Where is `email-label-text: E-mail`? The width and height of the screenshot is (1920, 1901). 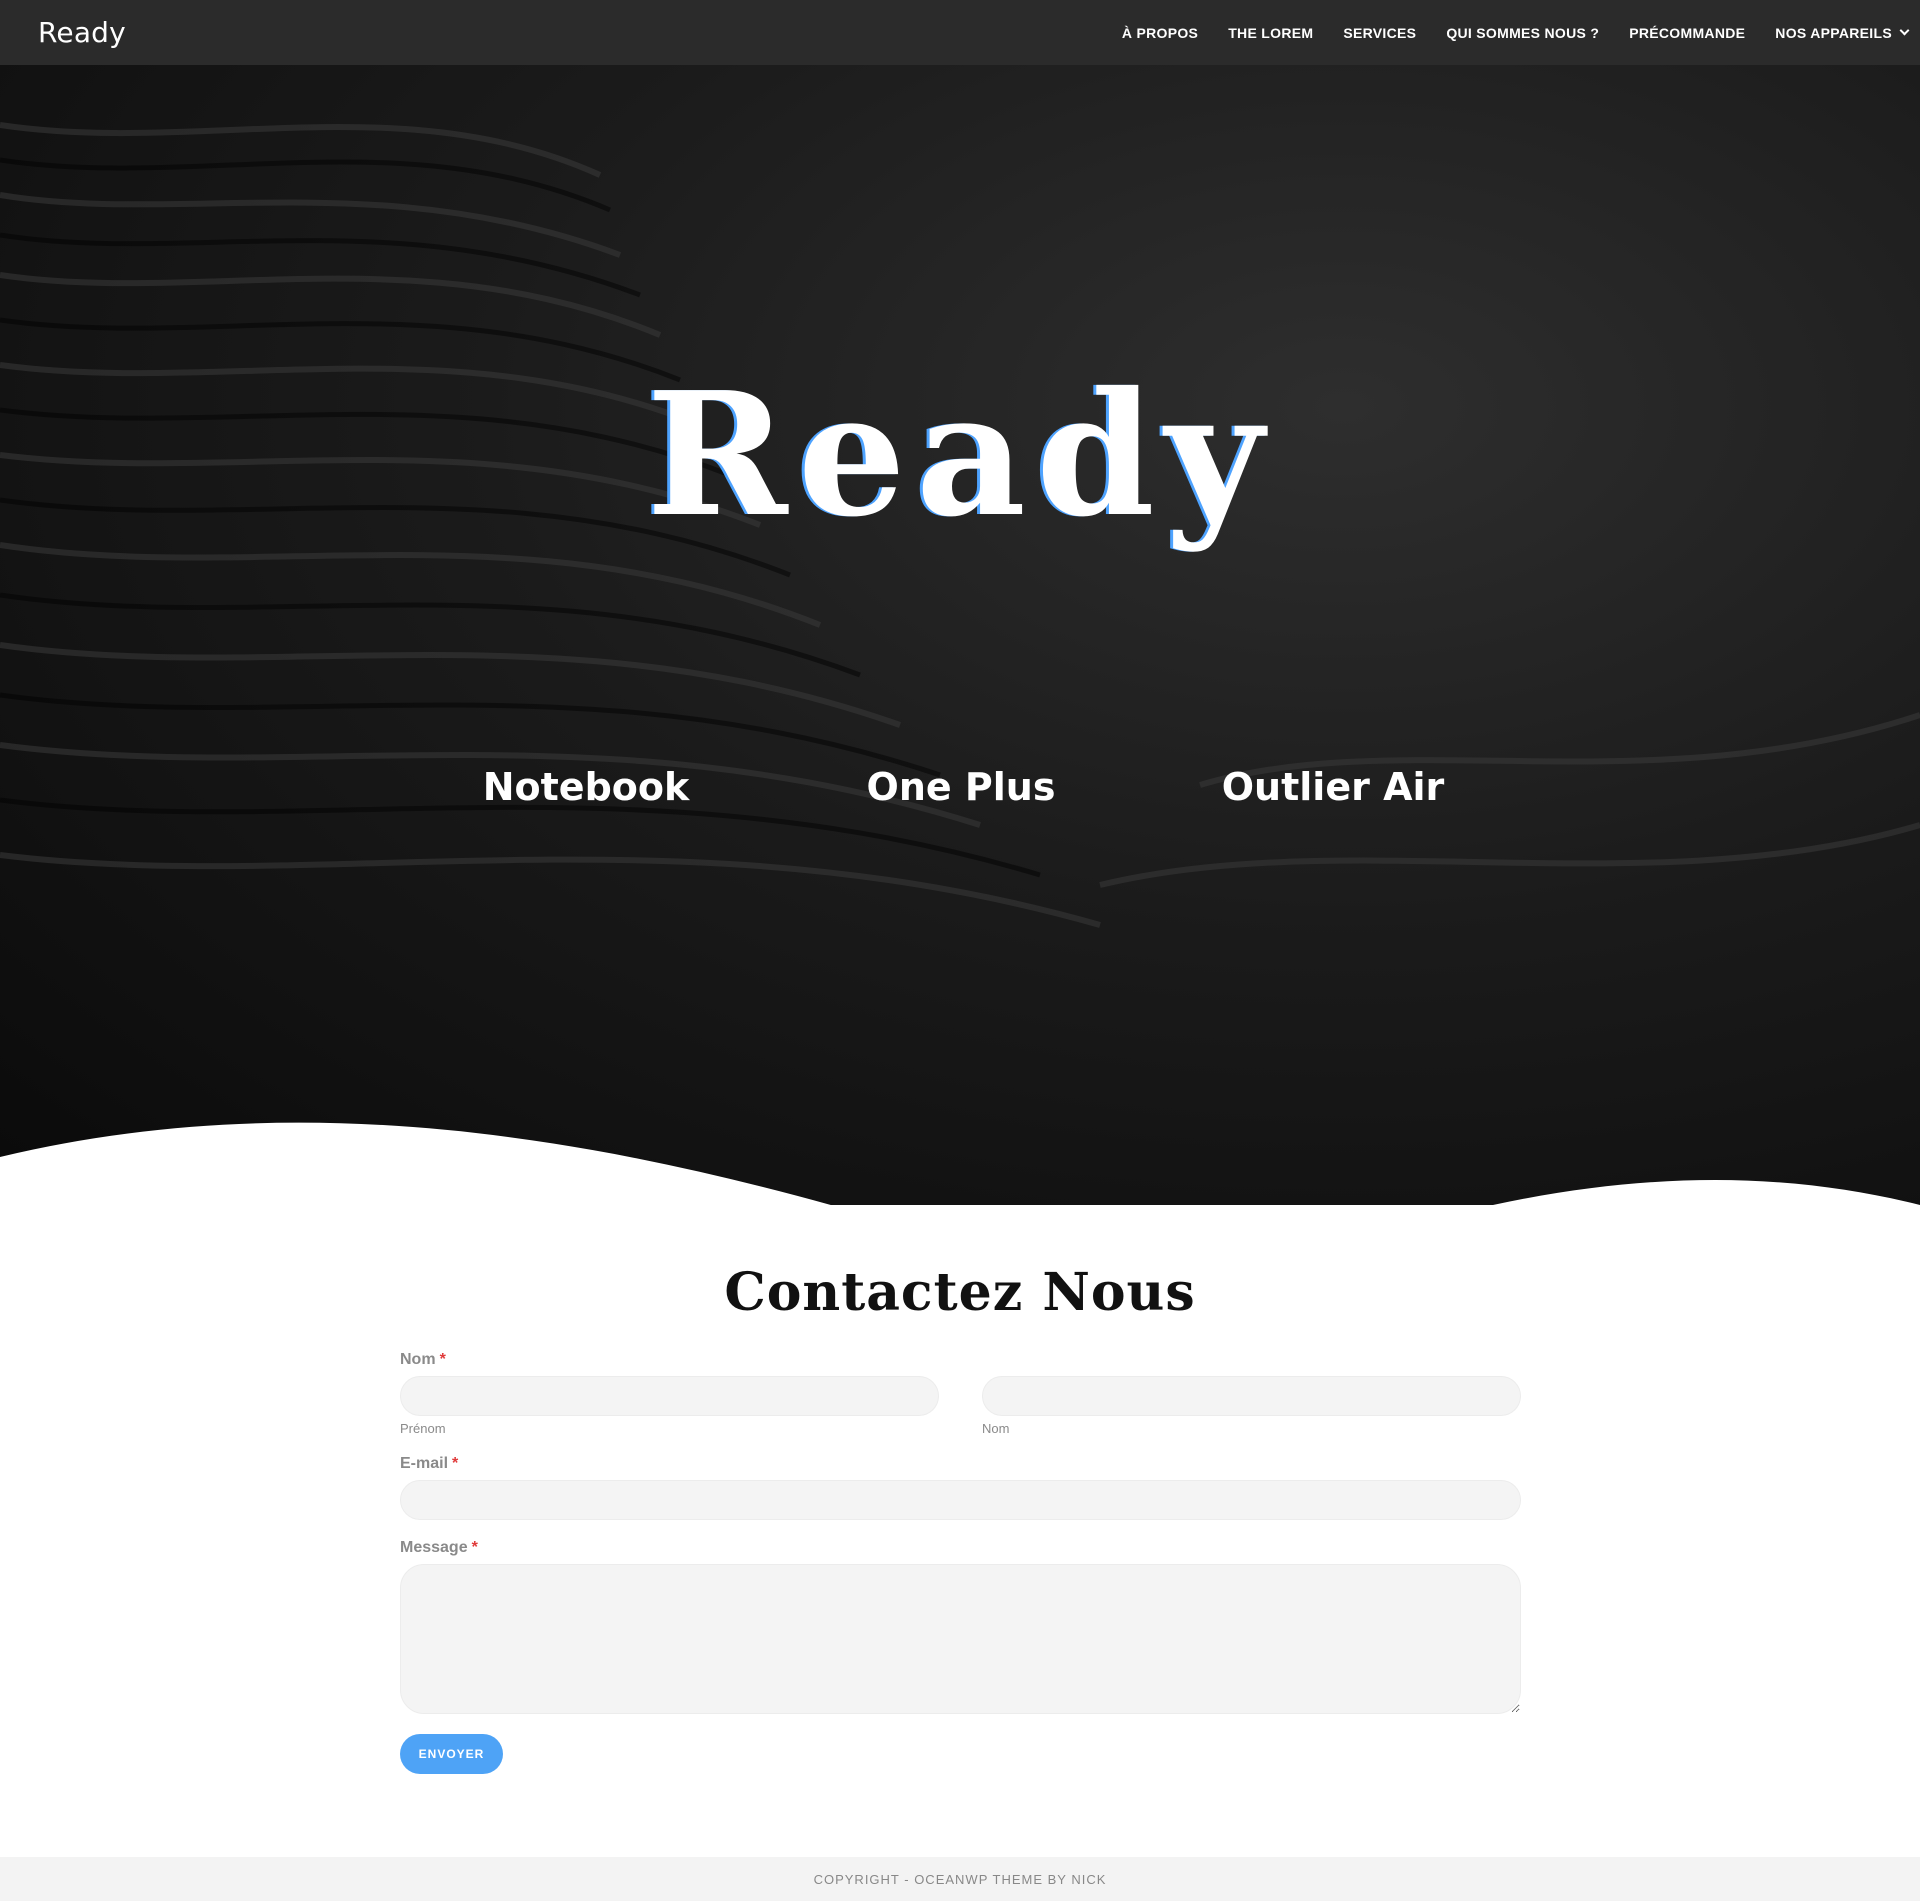
email-label-text: E-mail is located at coordinates (424, 1463).